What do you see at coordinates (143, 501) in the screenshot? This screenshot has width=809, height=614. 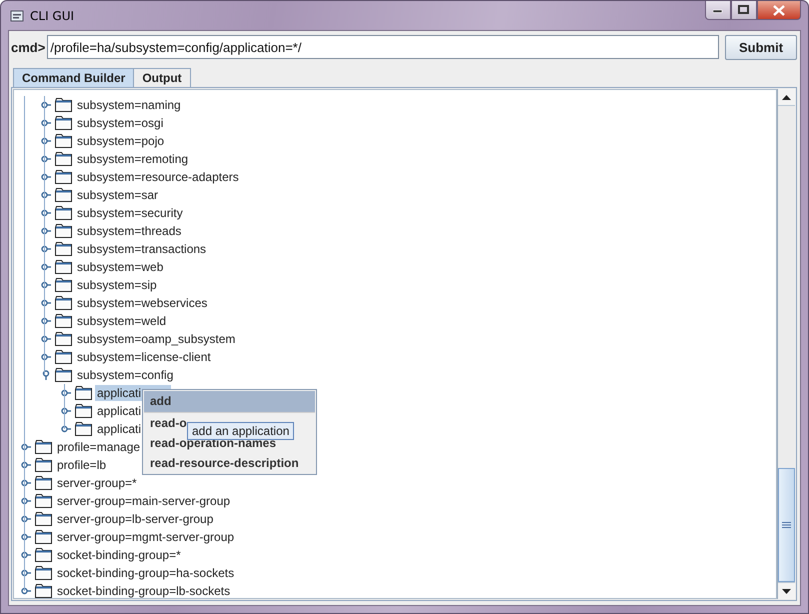 I see `tree-item: server-group=main-server-group` at bounding box center [143, 501].